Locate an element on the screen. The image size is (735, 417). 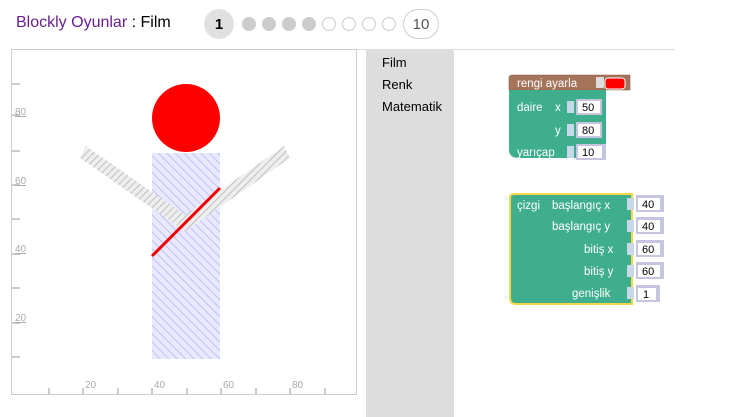
line-width-value: 1 is located at coordinates (646, 295).